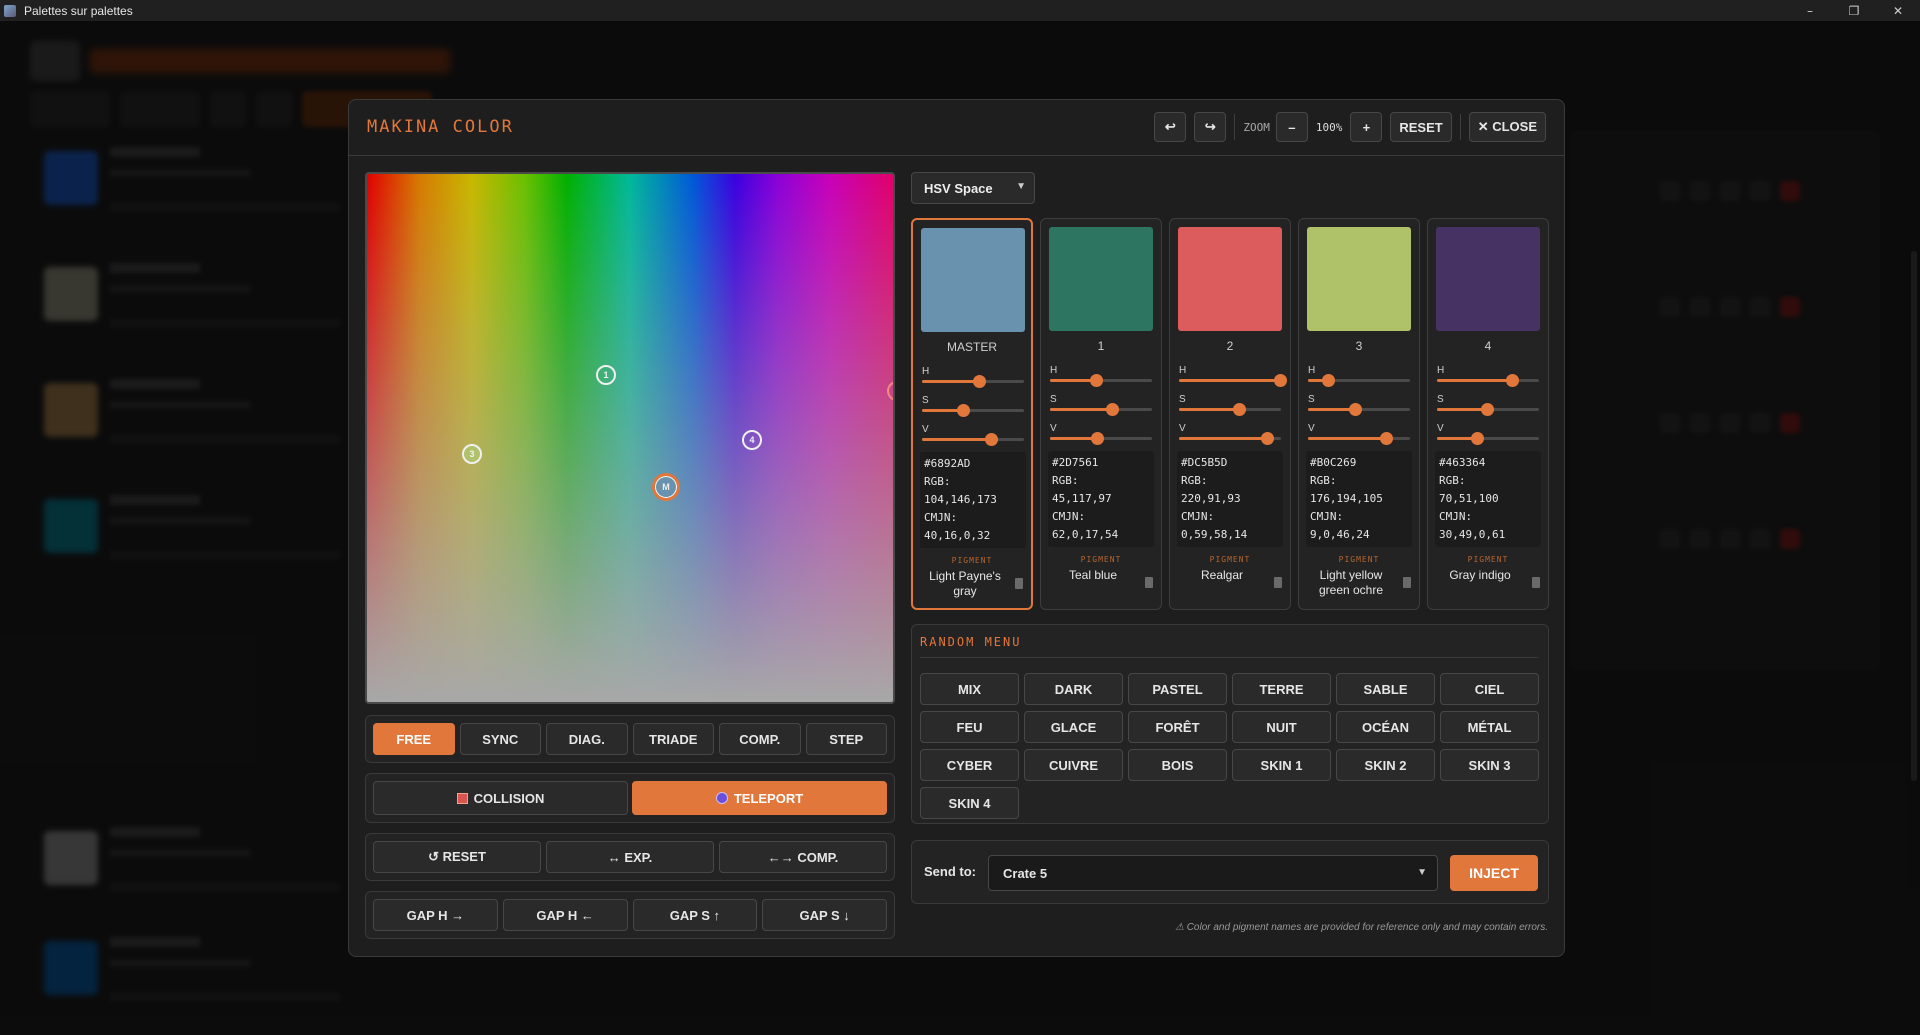 This screenshot has width=1920, height=1035. What do you see at coordinates (1177, 727) in the screenshot?
I see `random-forêt-button: FORÊT` at bounding box center [1177, 727].